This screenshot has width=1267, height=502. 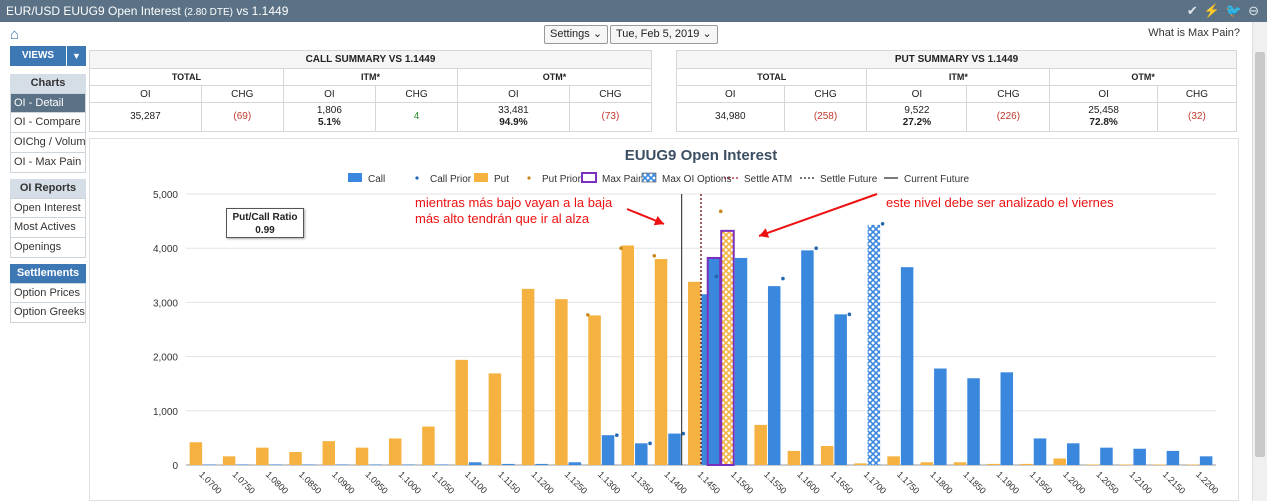 I want to click on sidebar-item: Open Interest, so click(x=48, y=208).